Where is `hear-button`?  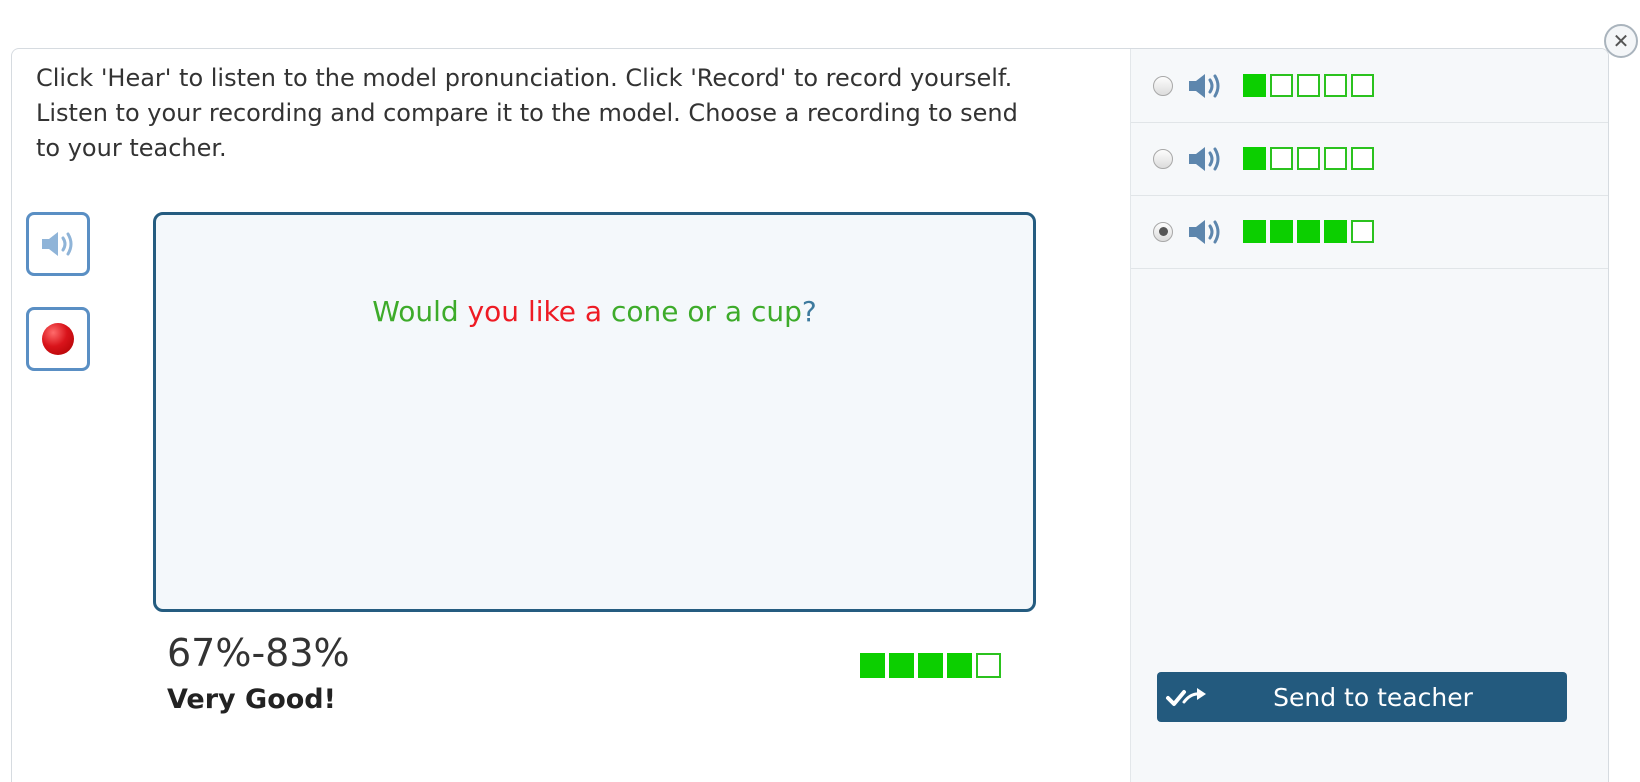
hear-button is located at coordinates (58, 244).